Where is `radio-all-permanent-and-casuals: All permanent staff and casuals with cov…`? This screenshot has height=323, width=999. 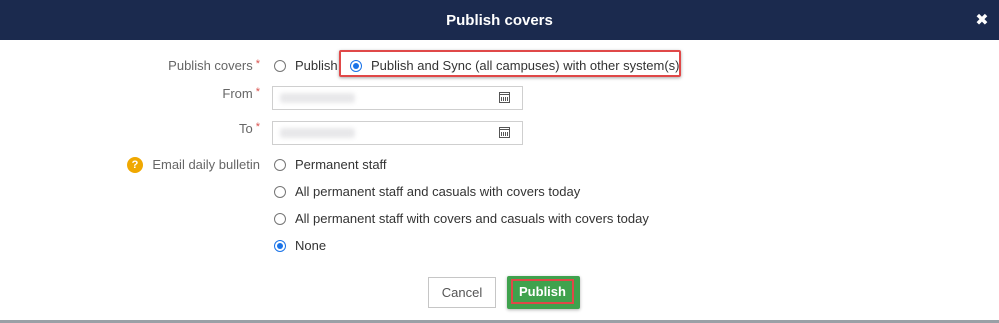 radio-all-permanent-and-casuals: All permanent staff and casuals with cov… is located at coordinates (427, 191).